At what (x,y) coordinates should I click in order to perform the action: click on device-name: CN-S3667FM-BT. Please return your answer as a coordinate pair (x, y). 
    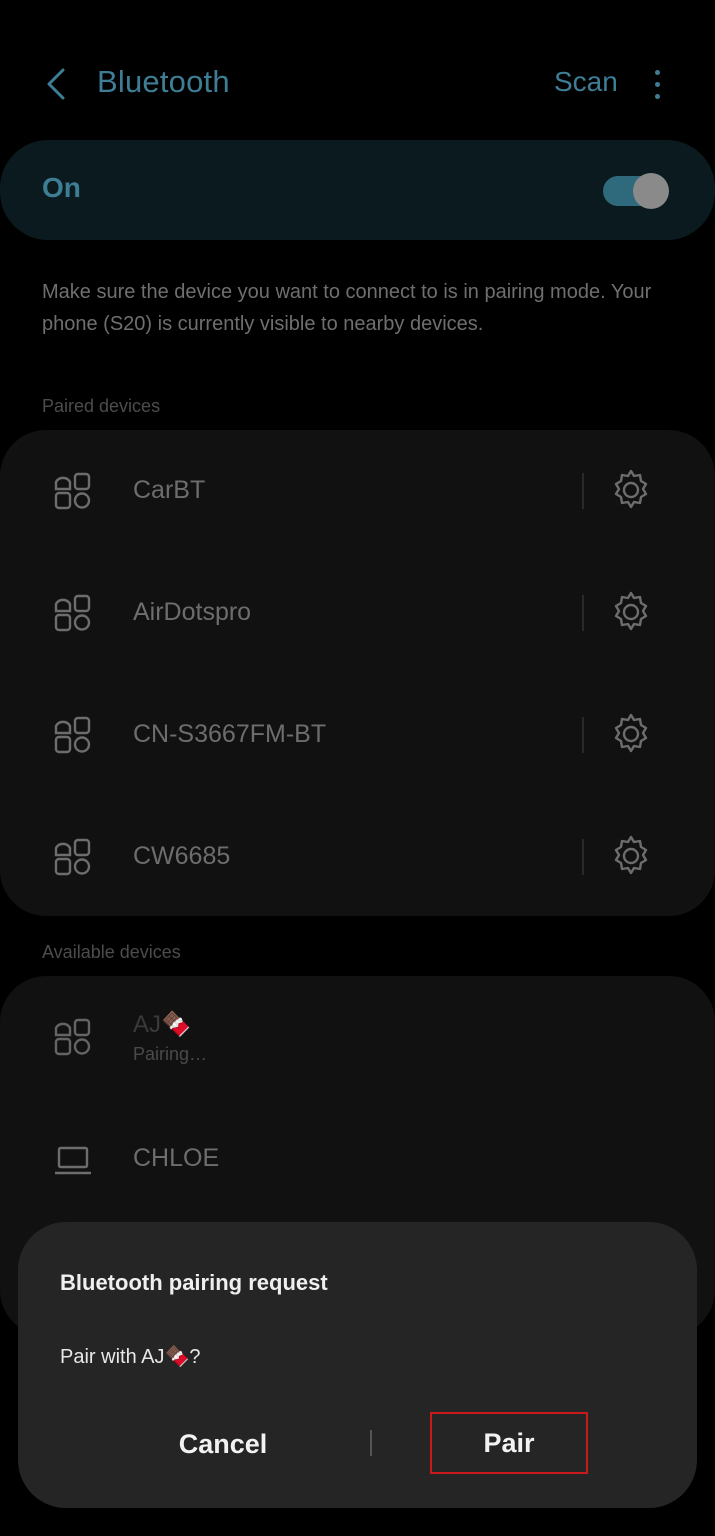
    Looking at the image, I should click on (230, 734).